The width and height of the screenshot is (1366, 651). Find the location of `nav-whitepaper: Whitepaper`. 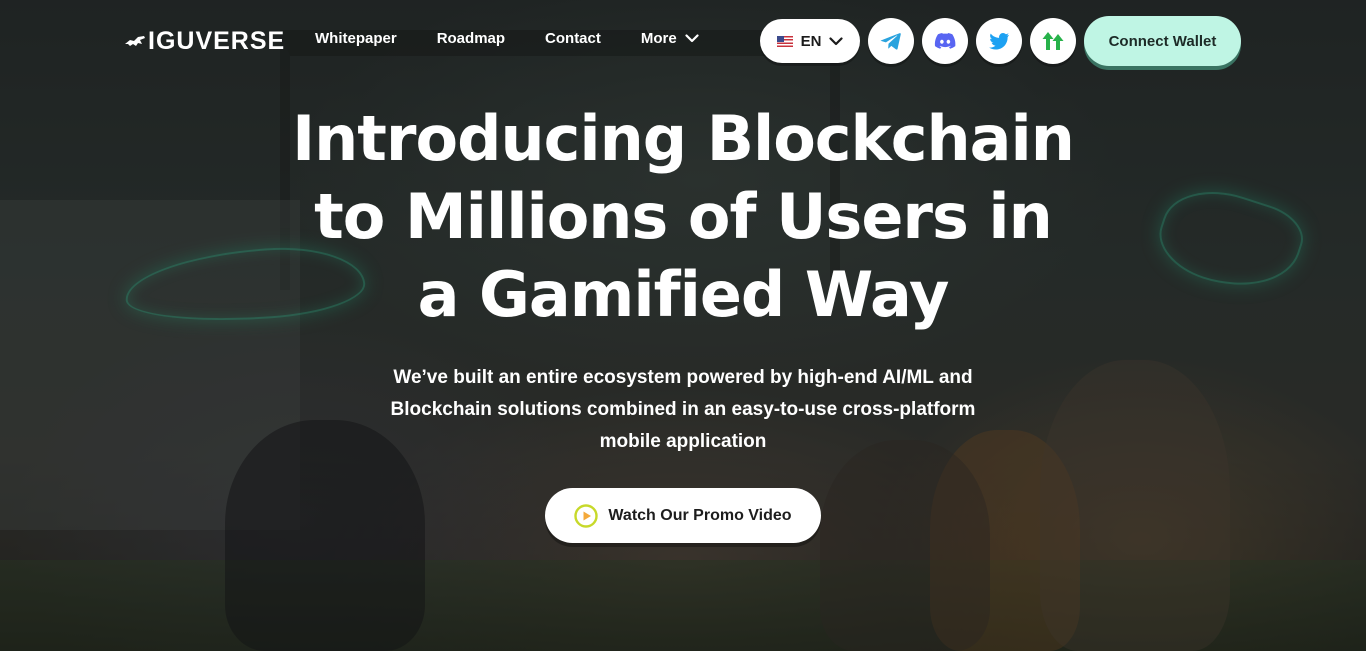

nav-whitepaper: Whitepaper is located at coordinates (356, 38).